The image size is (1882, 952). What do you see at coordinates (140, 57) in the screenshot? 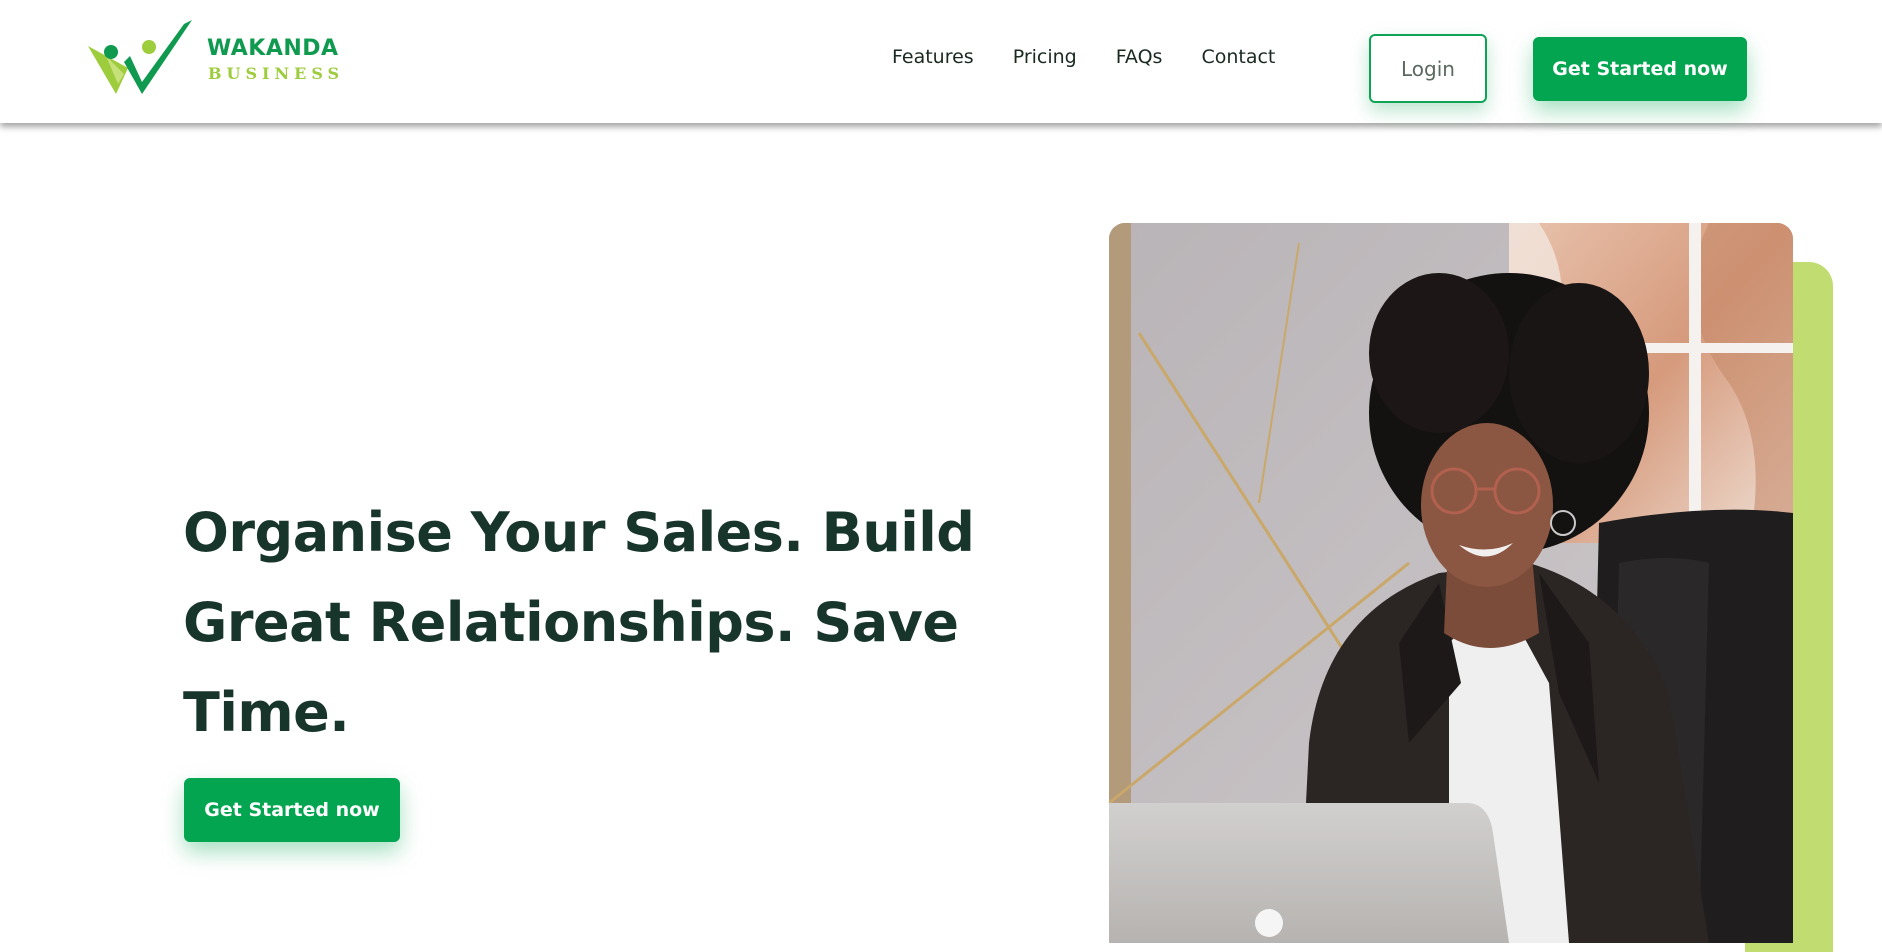
I see `brand-logo-mark` at bounding box center [140, 57].